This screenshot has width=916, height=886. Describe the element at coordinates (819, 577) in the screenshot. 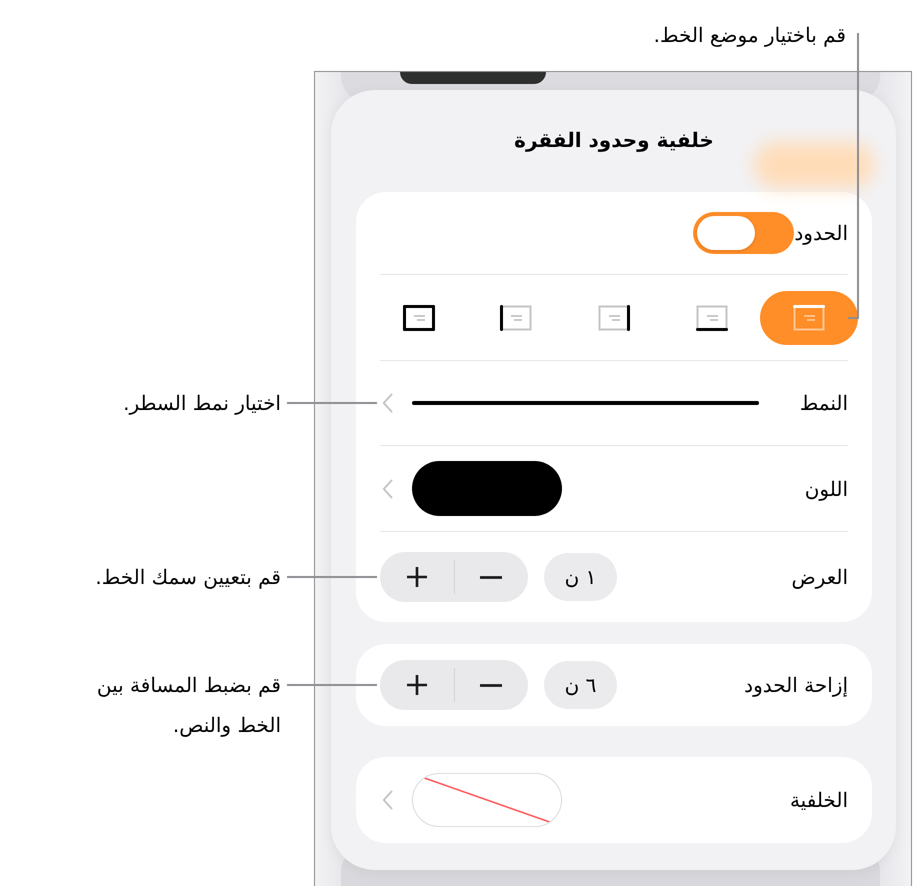

I see `row-label: العرض` at that location.